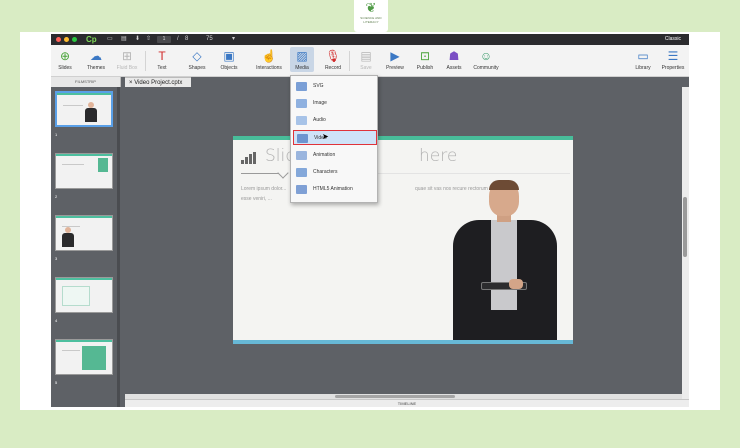 The width and height of the screenshot is (740, 448). What do you see at coordinates (260, 173) in the screenshot?
I see `divider-line` at bounding box center [260, 173].